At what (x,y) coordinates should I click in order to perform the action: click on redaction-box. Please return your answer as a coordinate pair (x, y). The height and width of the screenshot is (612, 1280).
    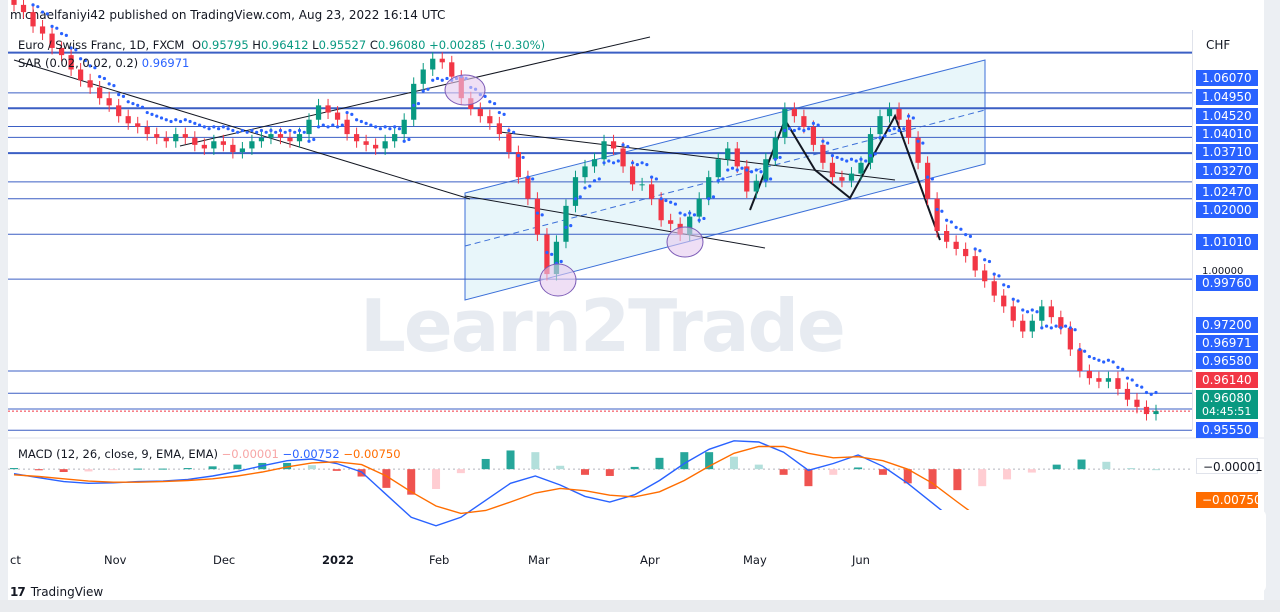
    Looking at the image, I should click on (1081, 551).